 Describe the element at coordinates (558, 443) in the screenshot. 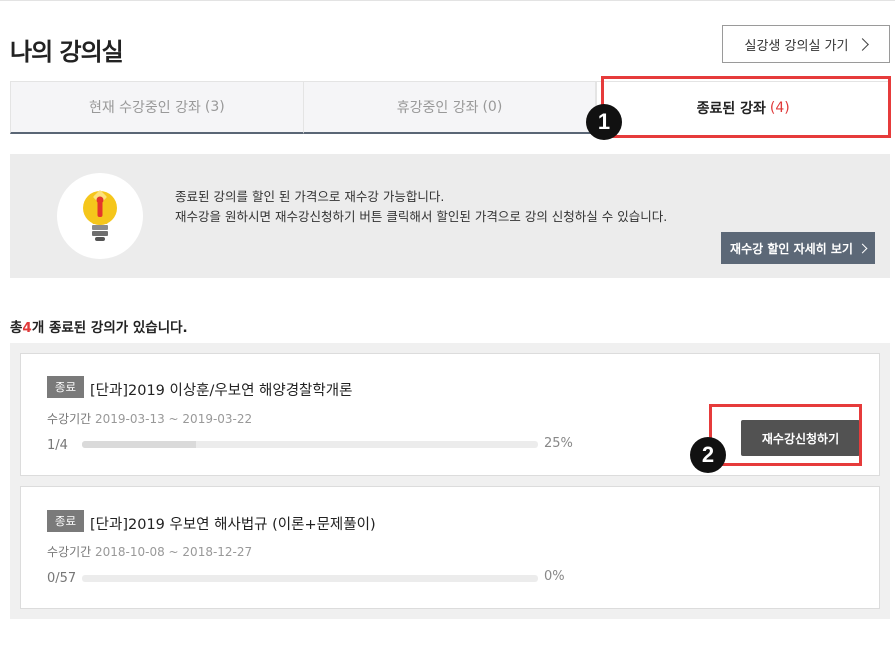

I see `progress-percent: 25%` at that location.